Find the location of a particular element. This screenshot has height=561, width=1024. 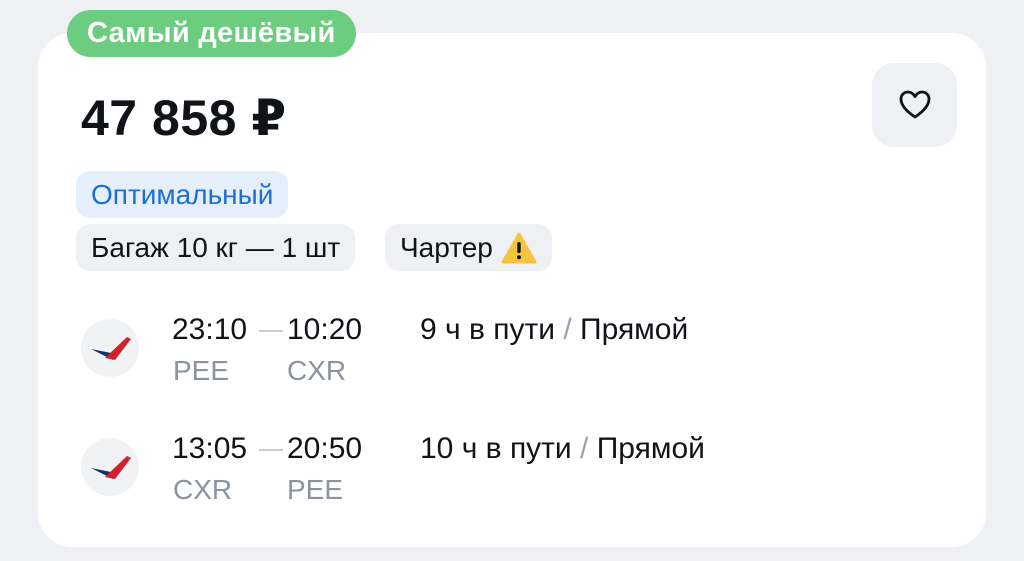

segment-1-from-code: PEE is located at coordinates (201, 370).